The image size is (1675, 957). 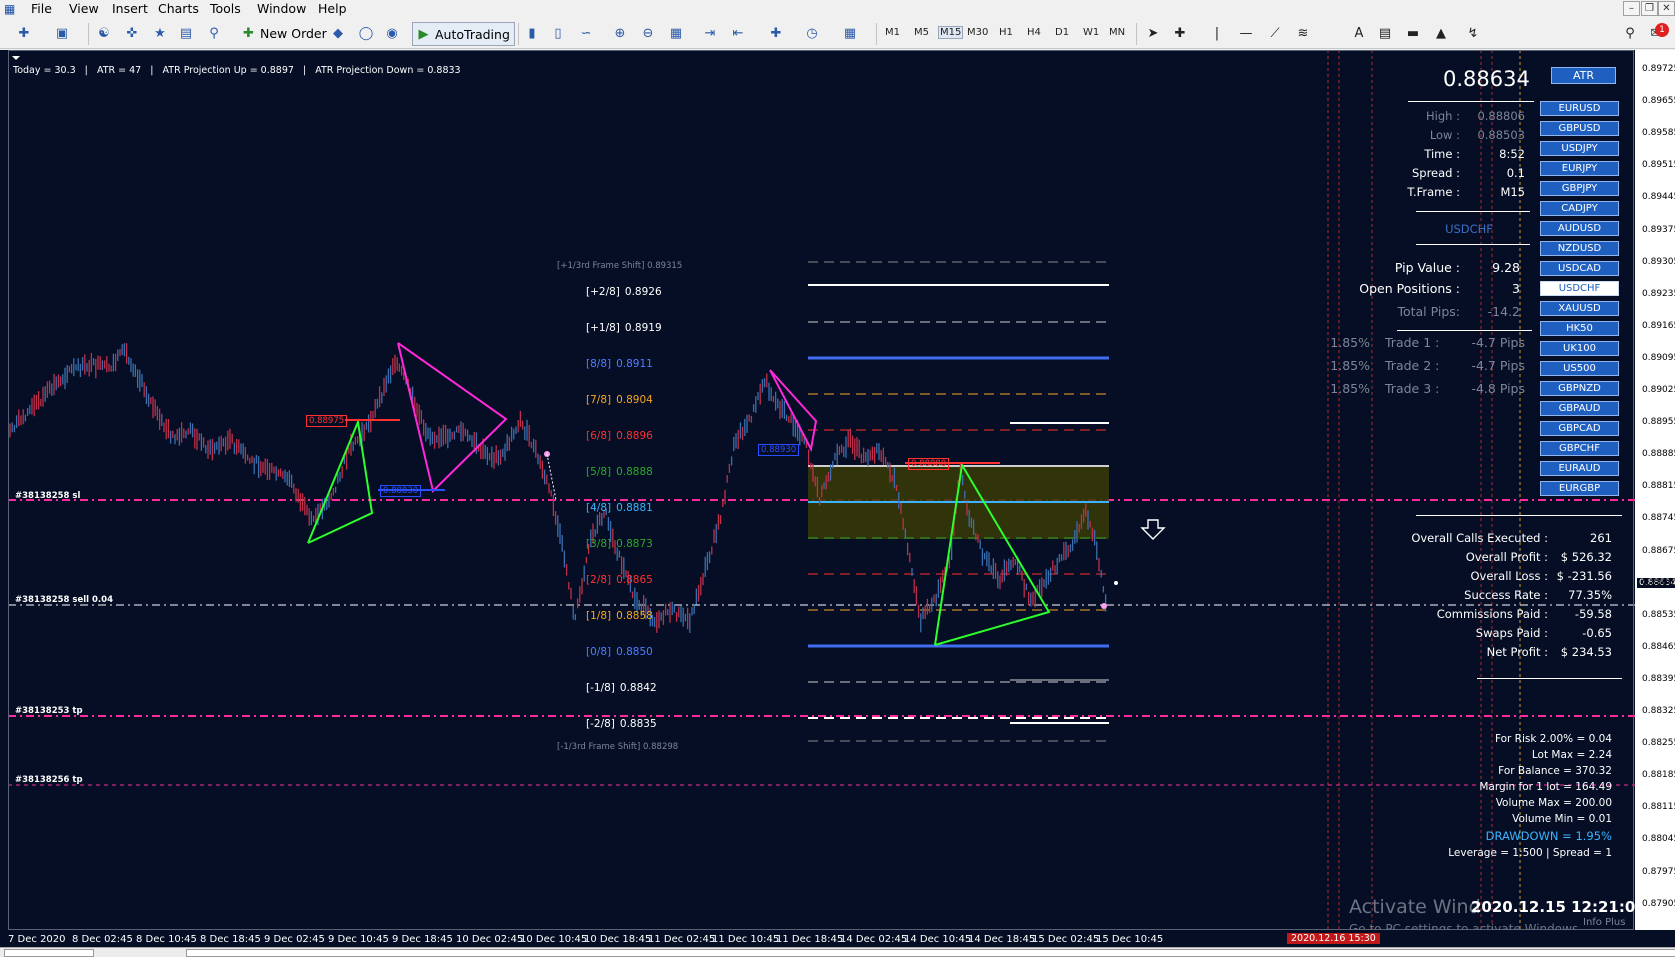 What do you see at coordinates (1153, 34) in the screenshot?
I see `cursor-icon: ➤` at bounding box center [1153, 34].